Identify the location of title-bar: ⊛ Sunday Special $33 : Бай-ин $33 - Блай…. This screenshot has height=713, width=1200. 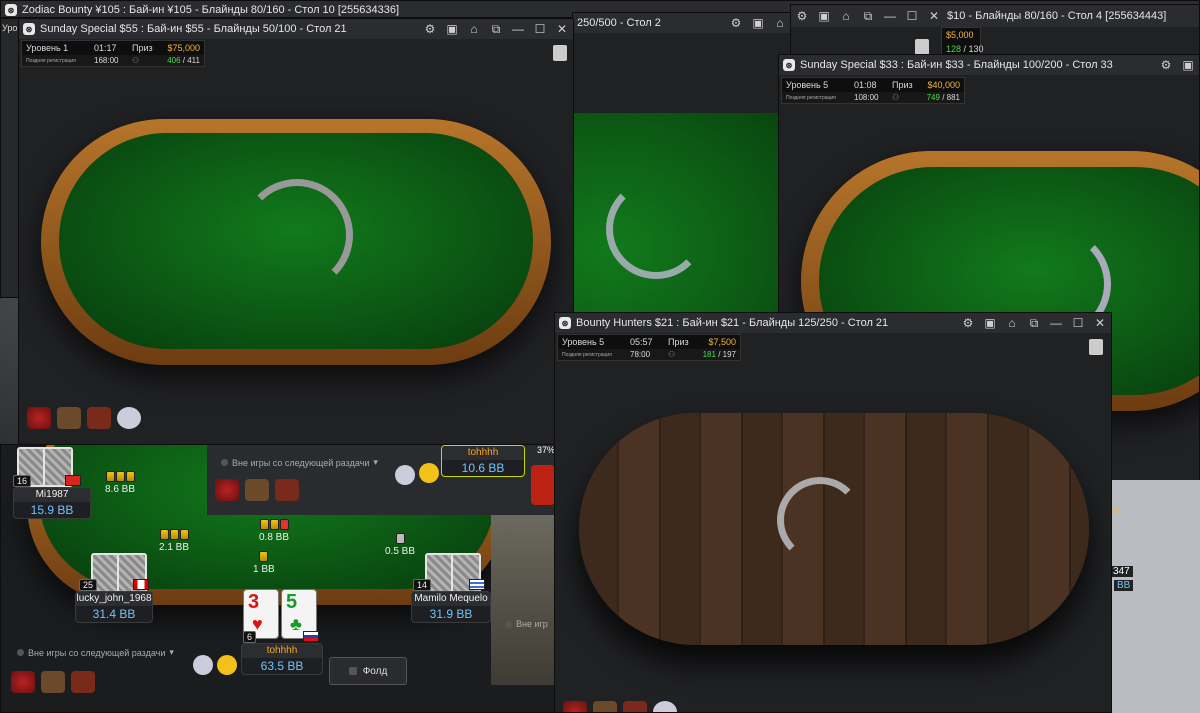
(989, 65).